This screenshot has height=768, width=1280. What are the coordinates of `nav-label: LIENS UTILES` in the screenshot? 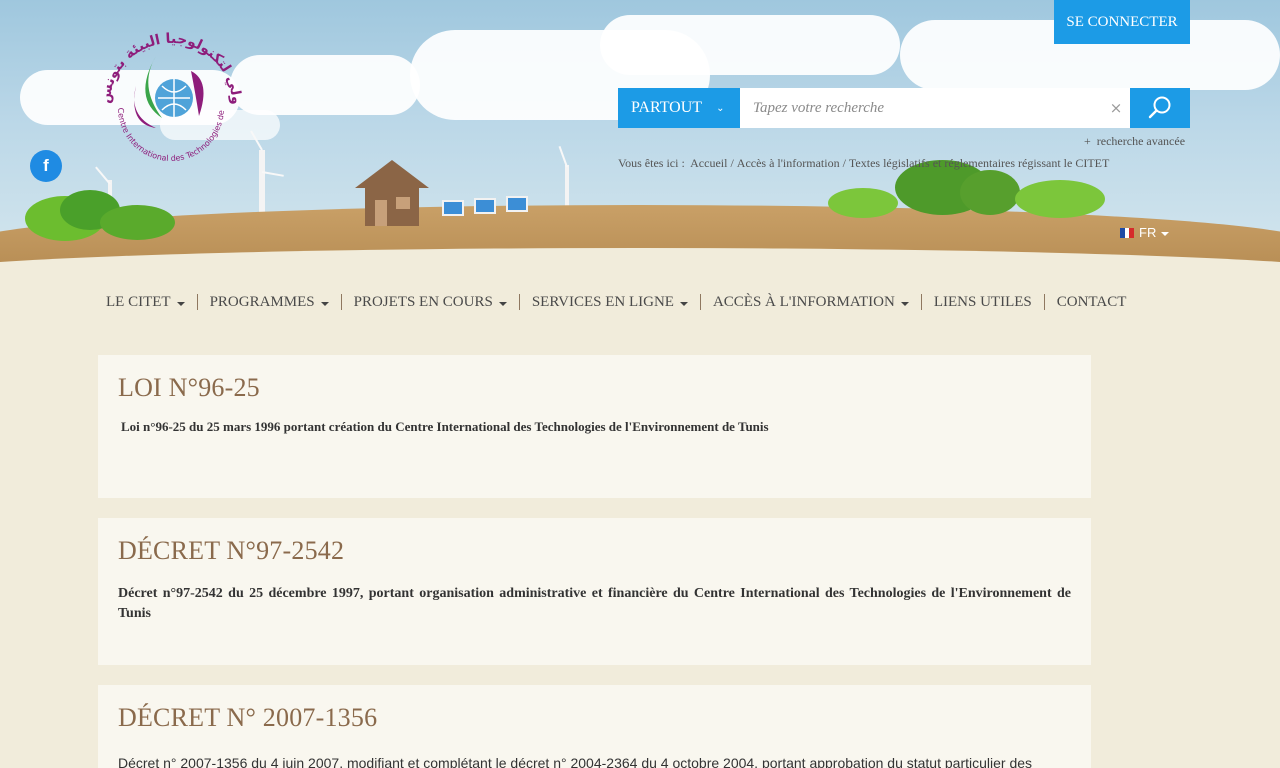 It's located at (982, 302).